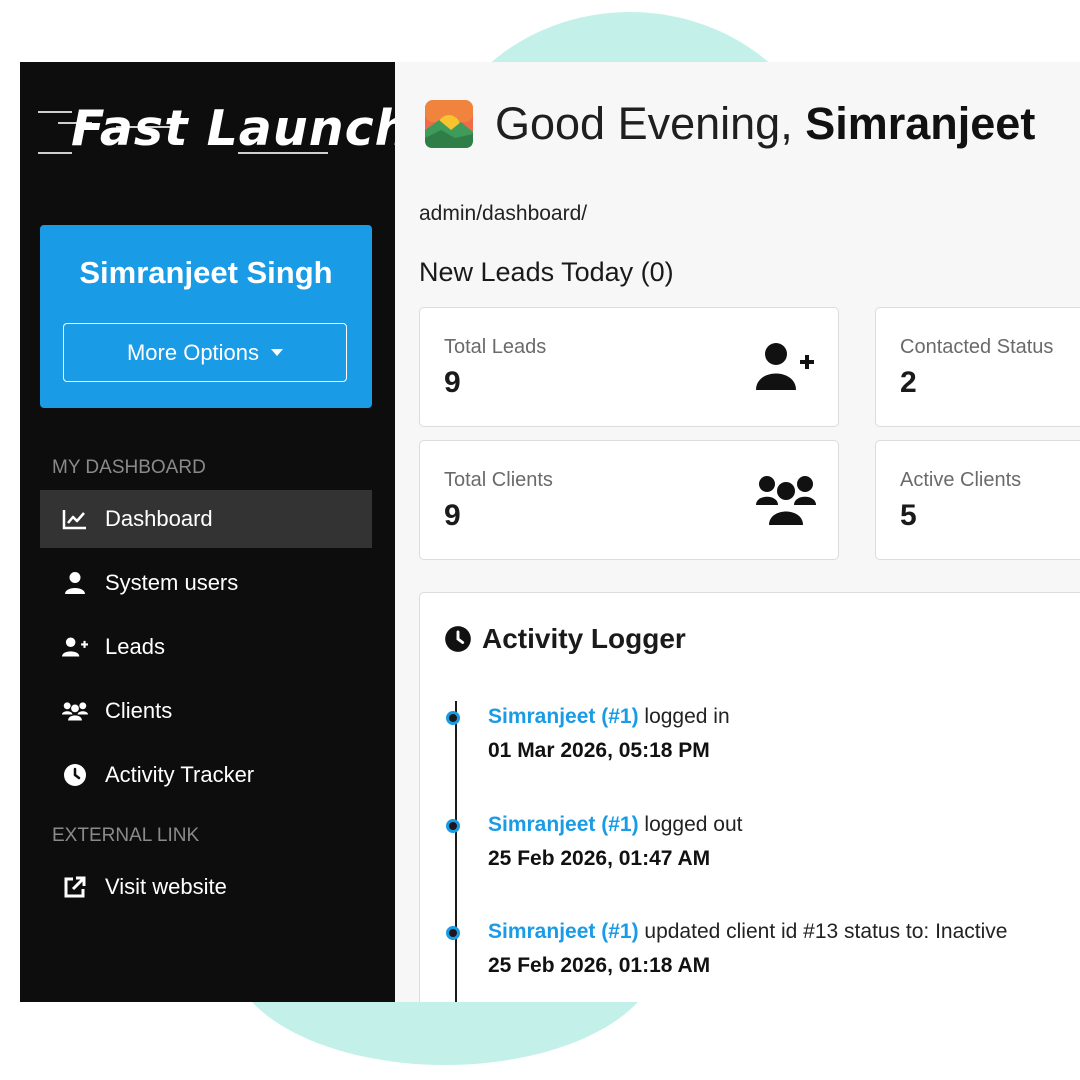 This screenshot has height=1080, width=1080. Describe the element at coordinates (690, 824) in the screenshot. I see `timeline-action: logged out` at that location.